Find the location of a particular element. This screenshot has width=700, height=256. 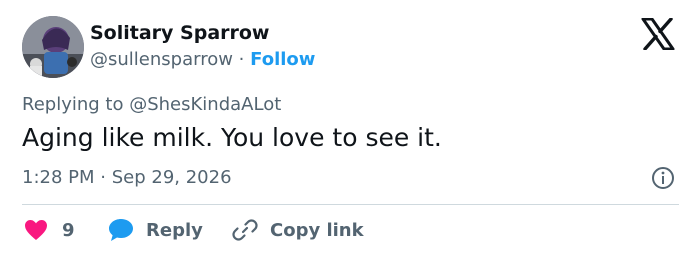

replying-to: Replying to @ShesKindaALot is located at coordinates (151, 104).